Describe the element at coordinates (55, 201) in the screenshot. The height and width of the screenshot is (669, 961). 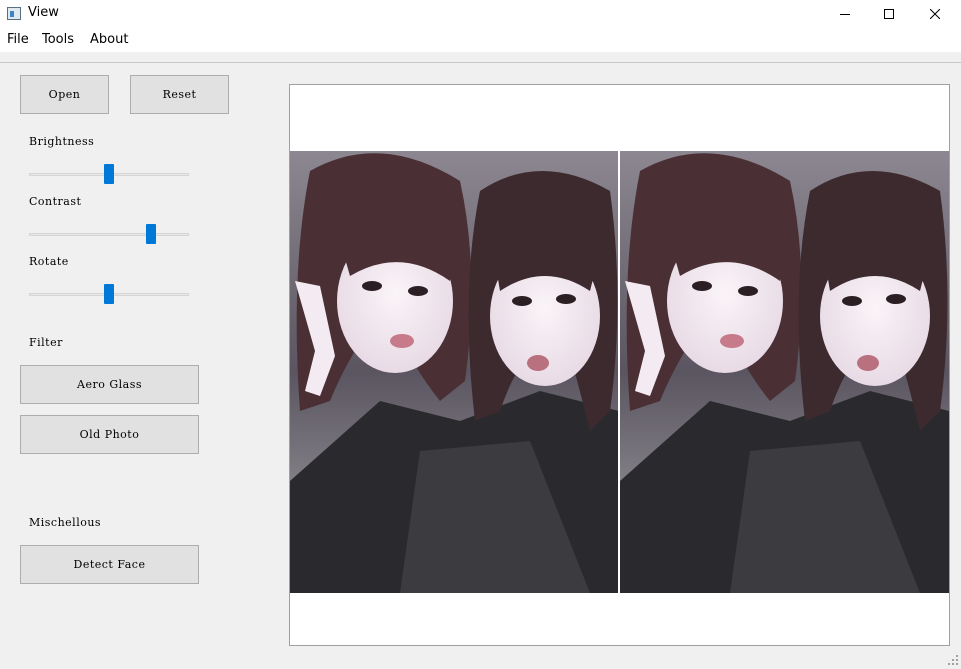
I see `contrast-label: Contrast` at that location.